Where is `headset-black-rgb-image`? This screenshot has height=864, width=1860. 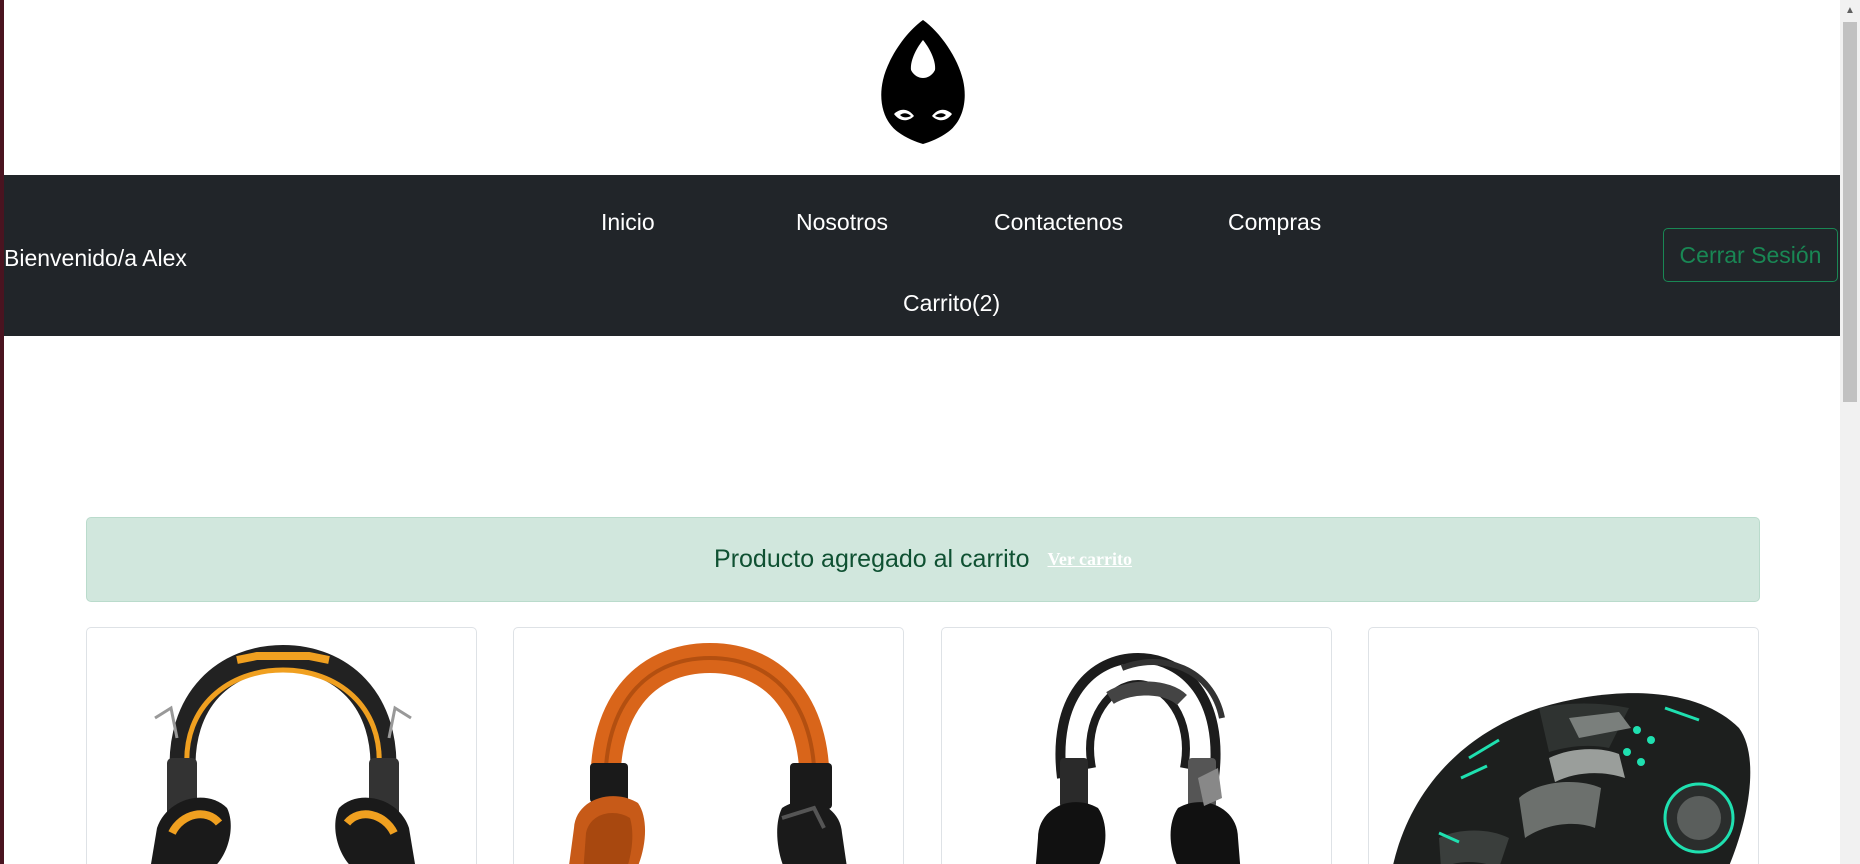
headset-black-rgb-image is located at coordinates (1138, 758).